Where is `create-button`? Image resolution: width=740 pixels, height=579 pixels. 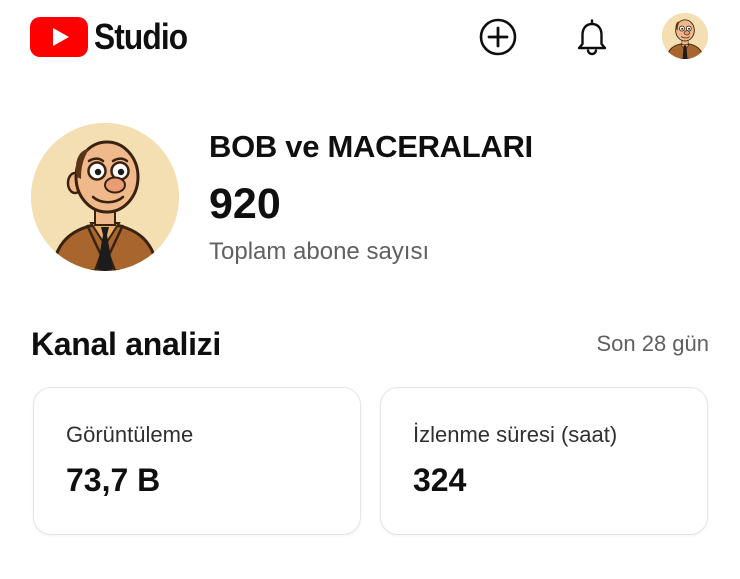 create-button is located at coordinates (498, 37).